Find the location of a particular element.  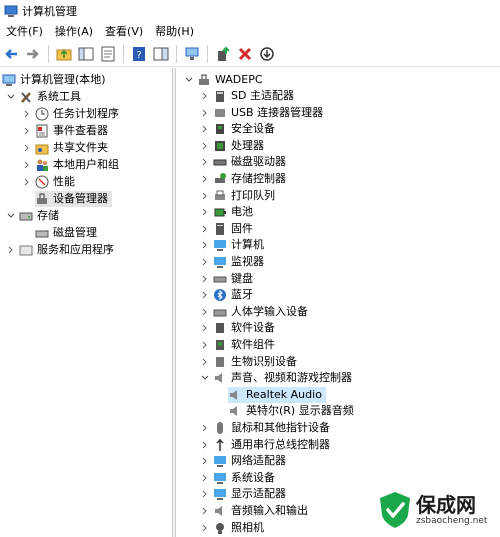

update-driver-icon is located at coordinates (223, 54).